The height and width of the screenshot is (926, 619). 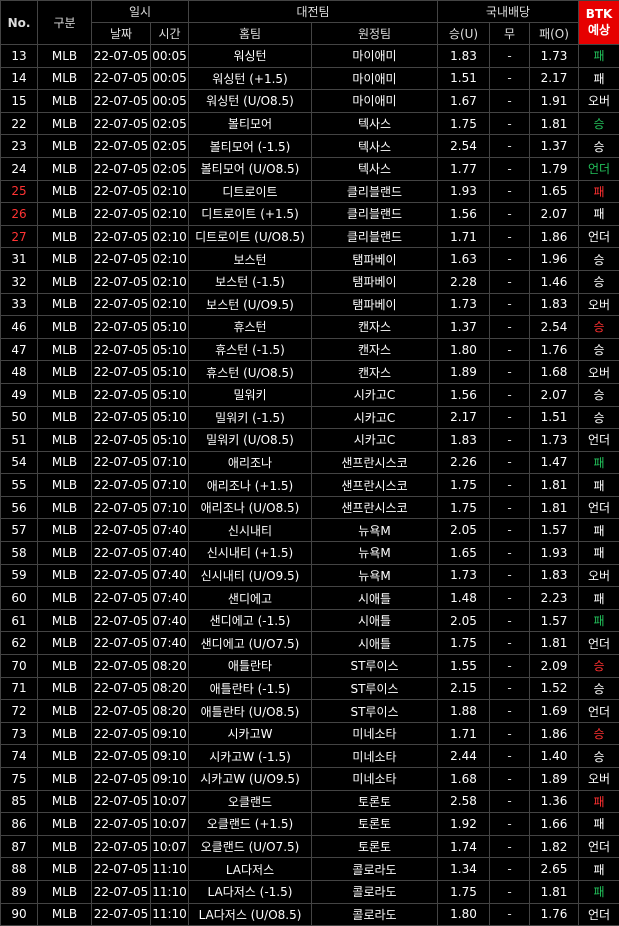 I want to click on row-win-odds: 1.51, so click(x=463, y=78).